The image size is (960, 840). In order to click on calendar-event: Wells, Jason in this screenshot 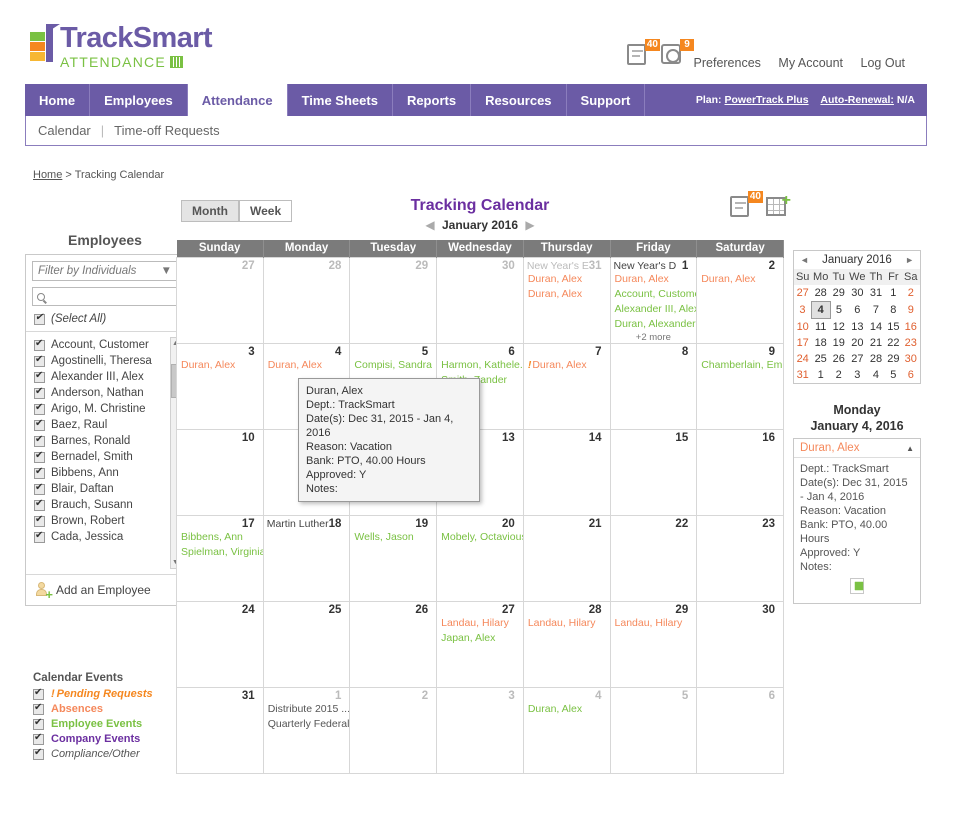, I will do `click(393, 537)`.